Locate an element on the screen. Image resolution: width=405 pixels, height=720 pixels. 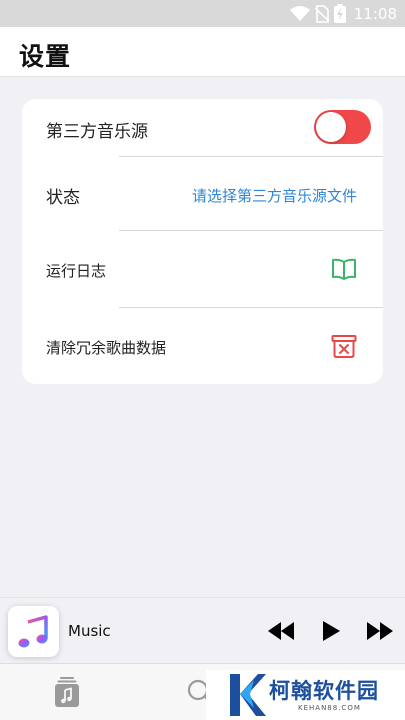
watermark: 柯翰软件园 KEHAN88.COM is located at coordinates (305, 695).